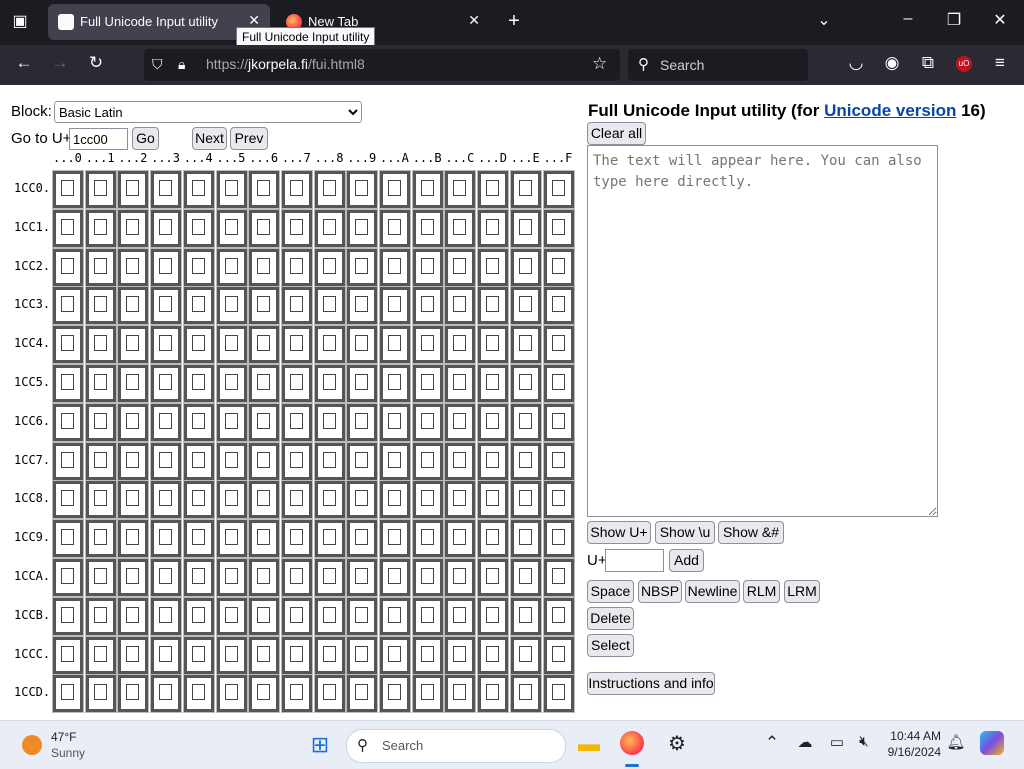  I want to click on show-entity-button: Show &#, so click(751, 532).